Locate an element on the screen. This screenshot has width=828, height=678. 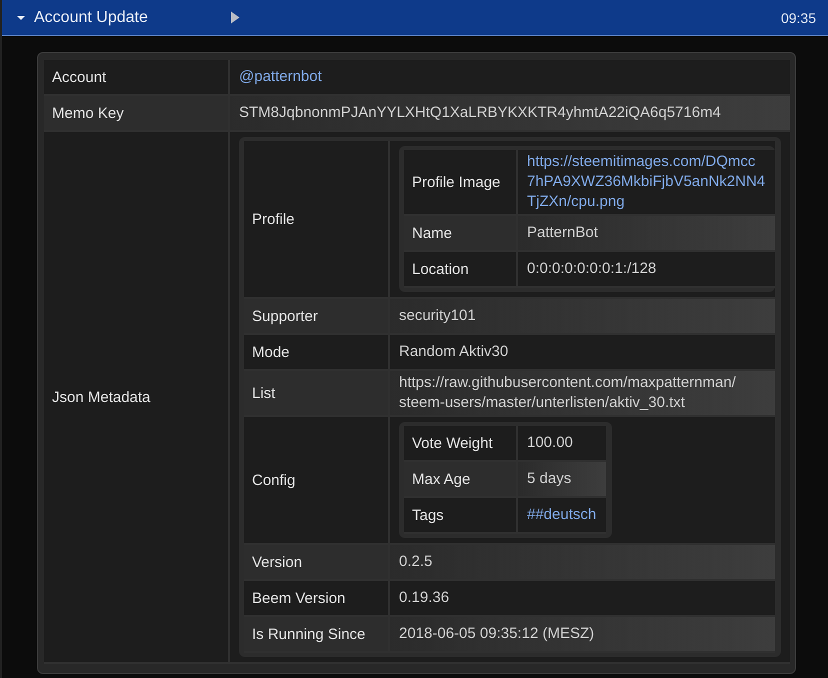
time-text: 09:35 is located at coordinates (798, 18).